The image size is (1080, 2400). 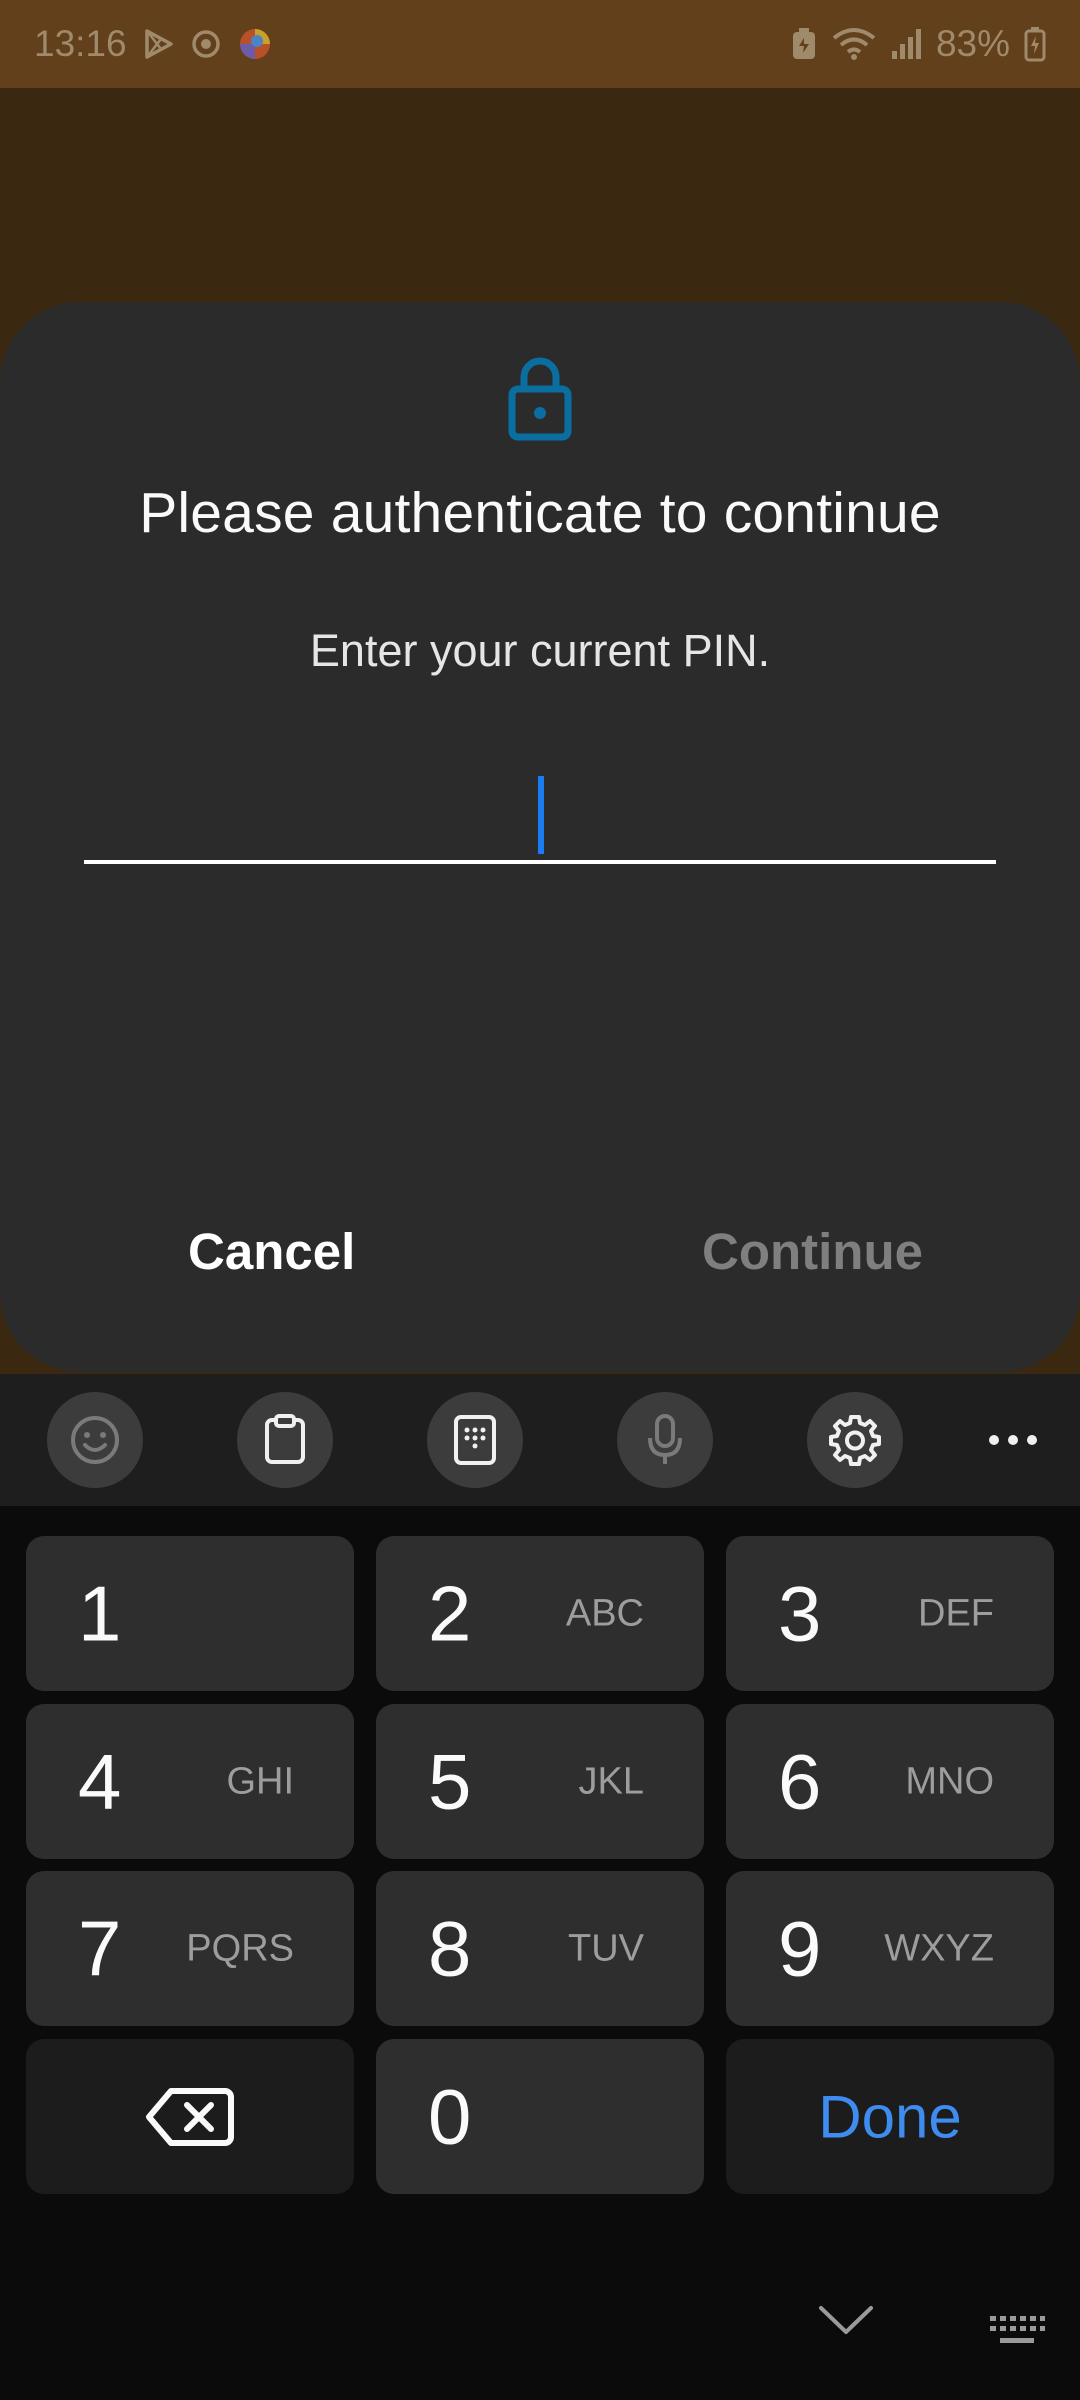 I want to click on key-letters: TUV, so click(x=606, y=1948).